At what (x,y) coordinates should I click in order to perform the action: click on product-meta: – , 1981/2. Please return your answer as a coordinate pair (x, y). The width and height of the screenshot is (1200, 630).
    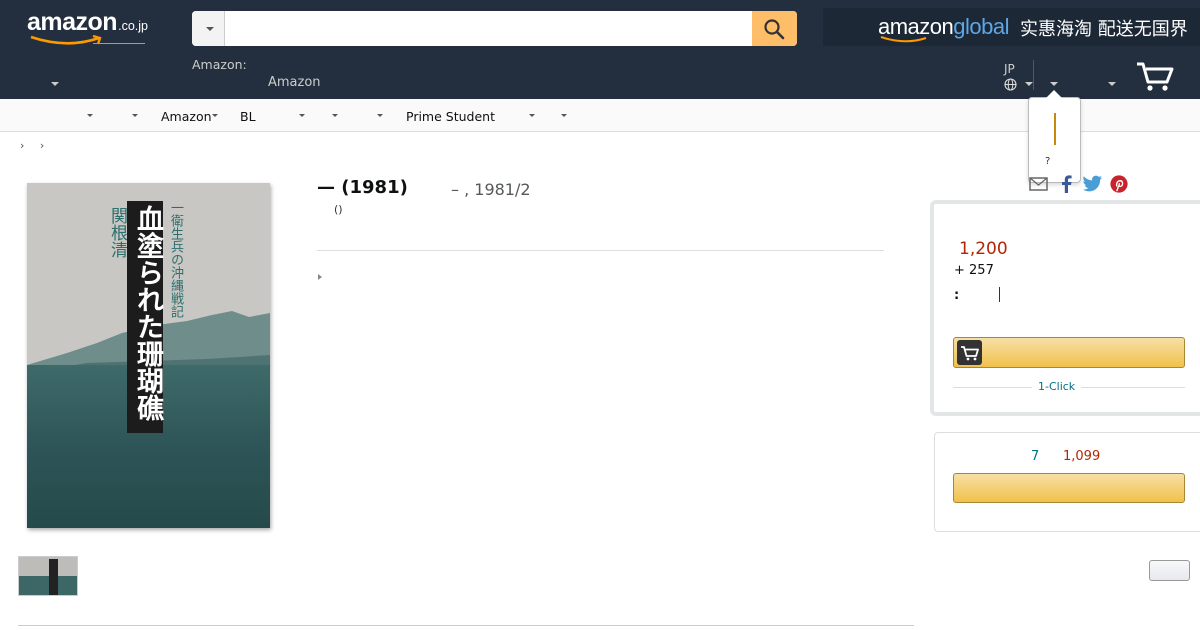
    Looking at the image, I should click on (491, 189).